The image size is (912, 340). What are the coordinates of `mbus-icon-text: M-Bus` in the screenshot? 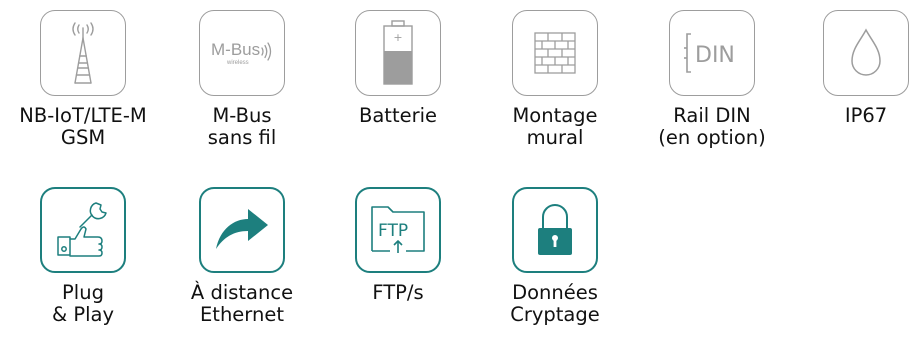 It's located at (235, 49).